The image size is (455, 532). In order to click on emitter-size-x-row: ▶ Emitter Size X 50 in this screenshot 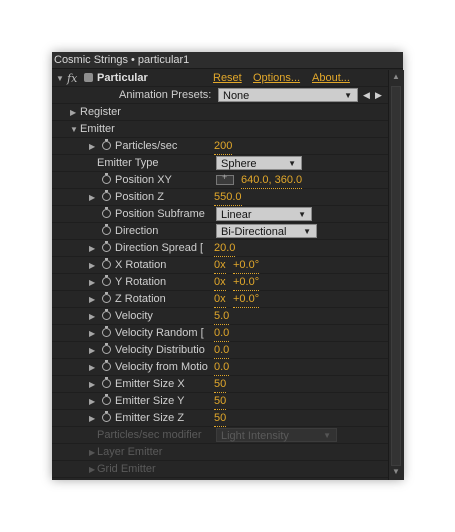, I will do `click(220, 384)`.